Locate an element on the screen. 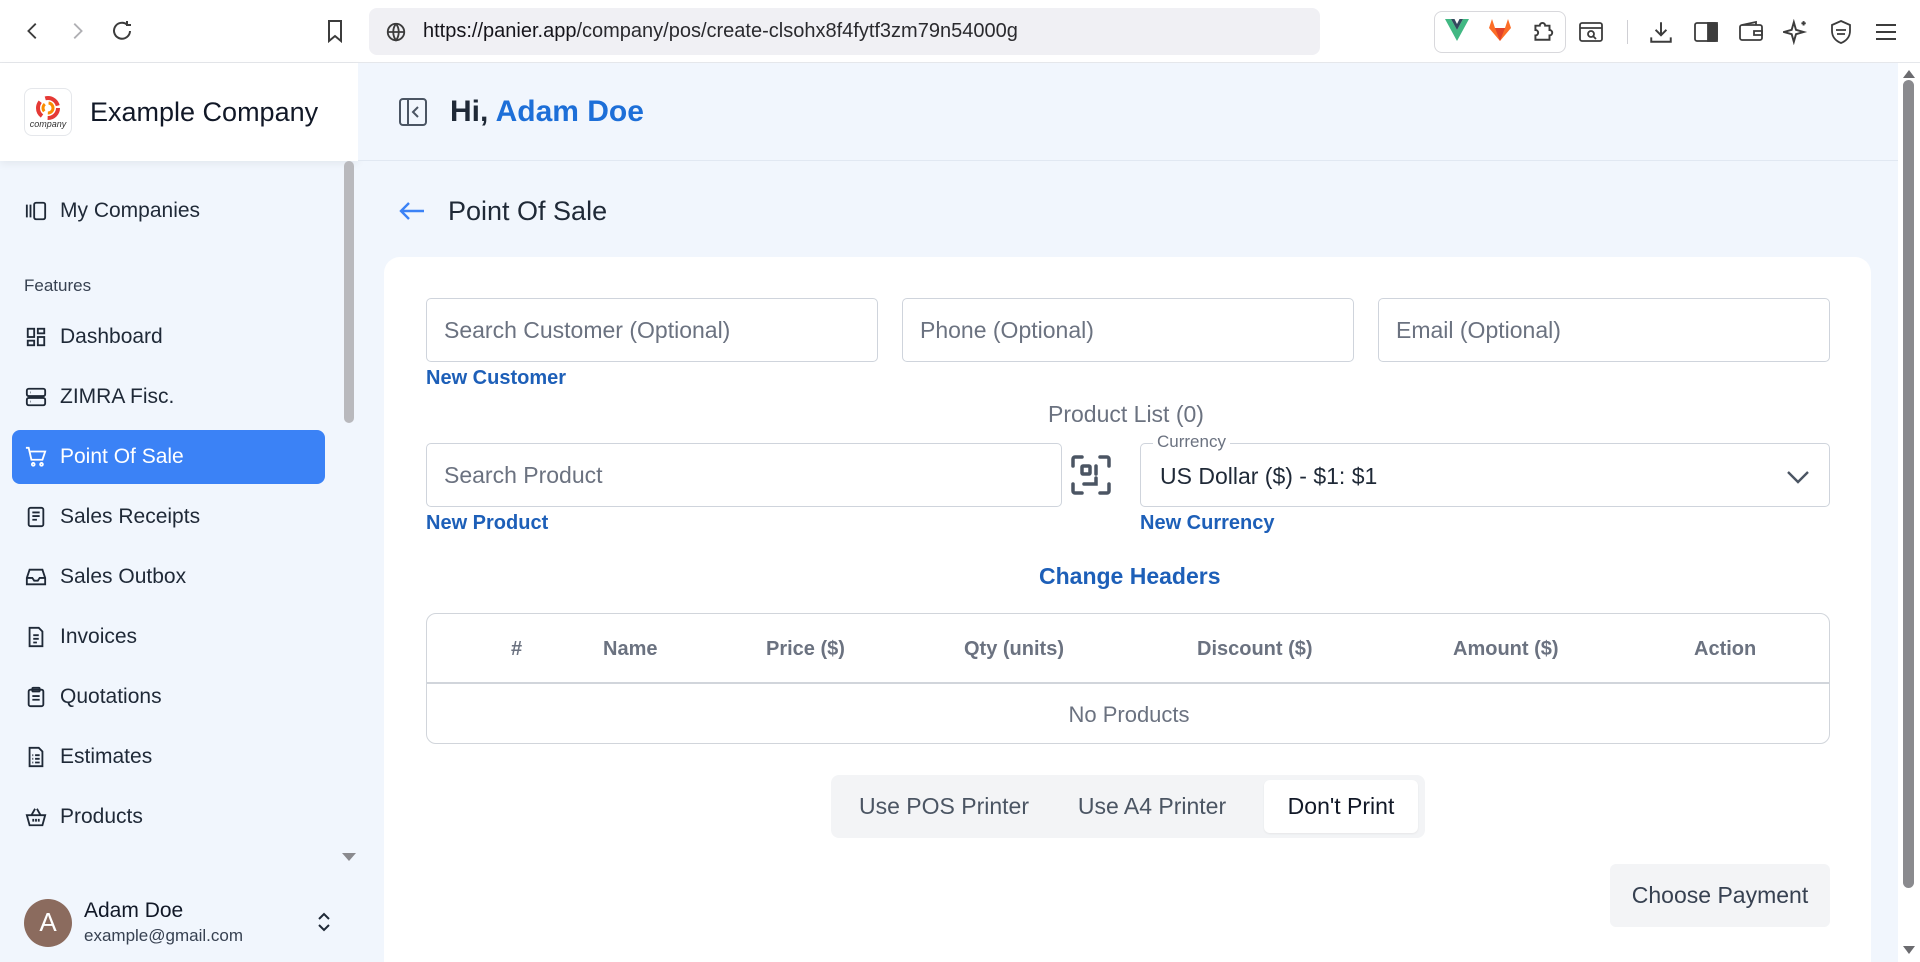 This screenshot has height=962, width=1920. sidebar-item-label: ZIMRA Fisc. is located at coordinates (117, 396).